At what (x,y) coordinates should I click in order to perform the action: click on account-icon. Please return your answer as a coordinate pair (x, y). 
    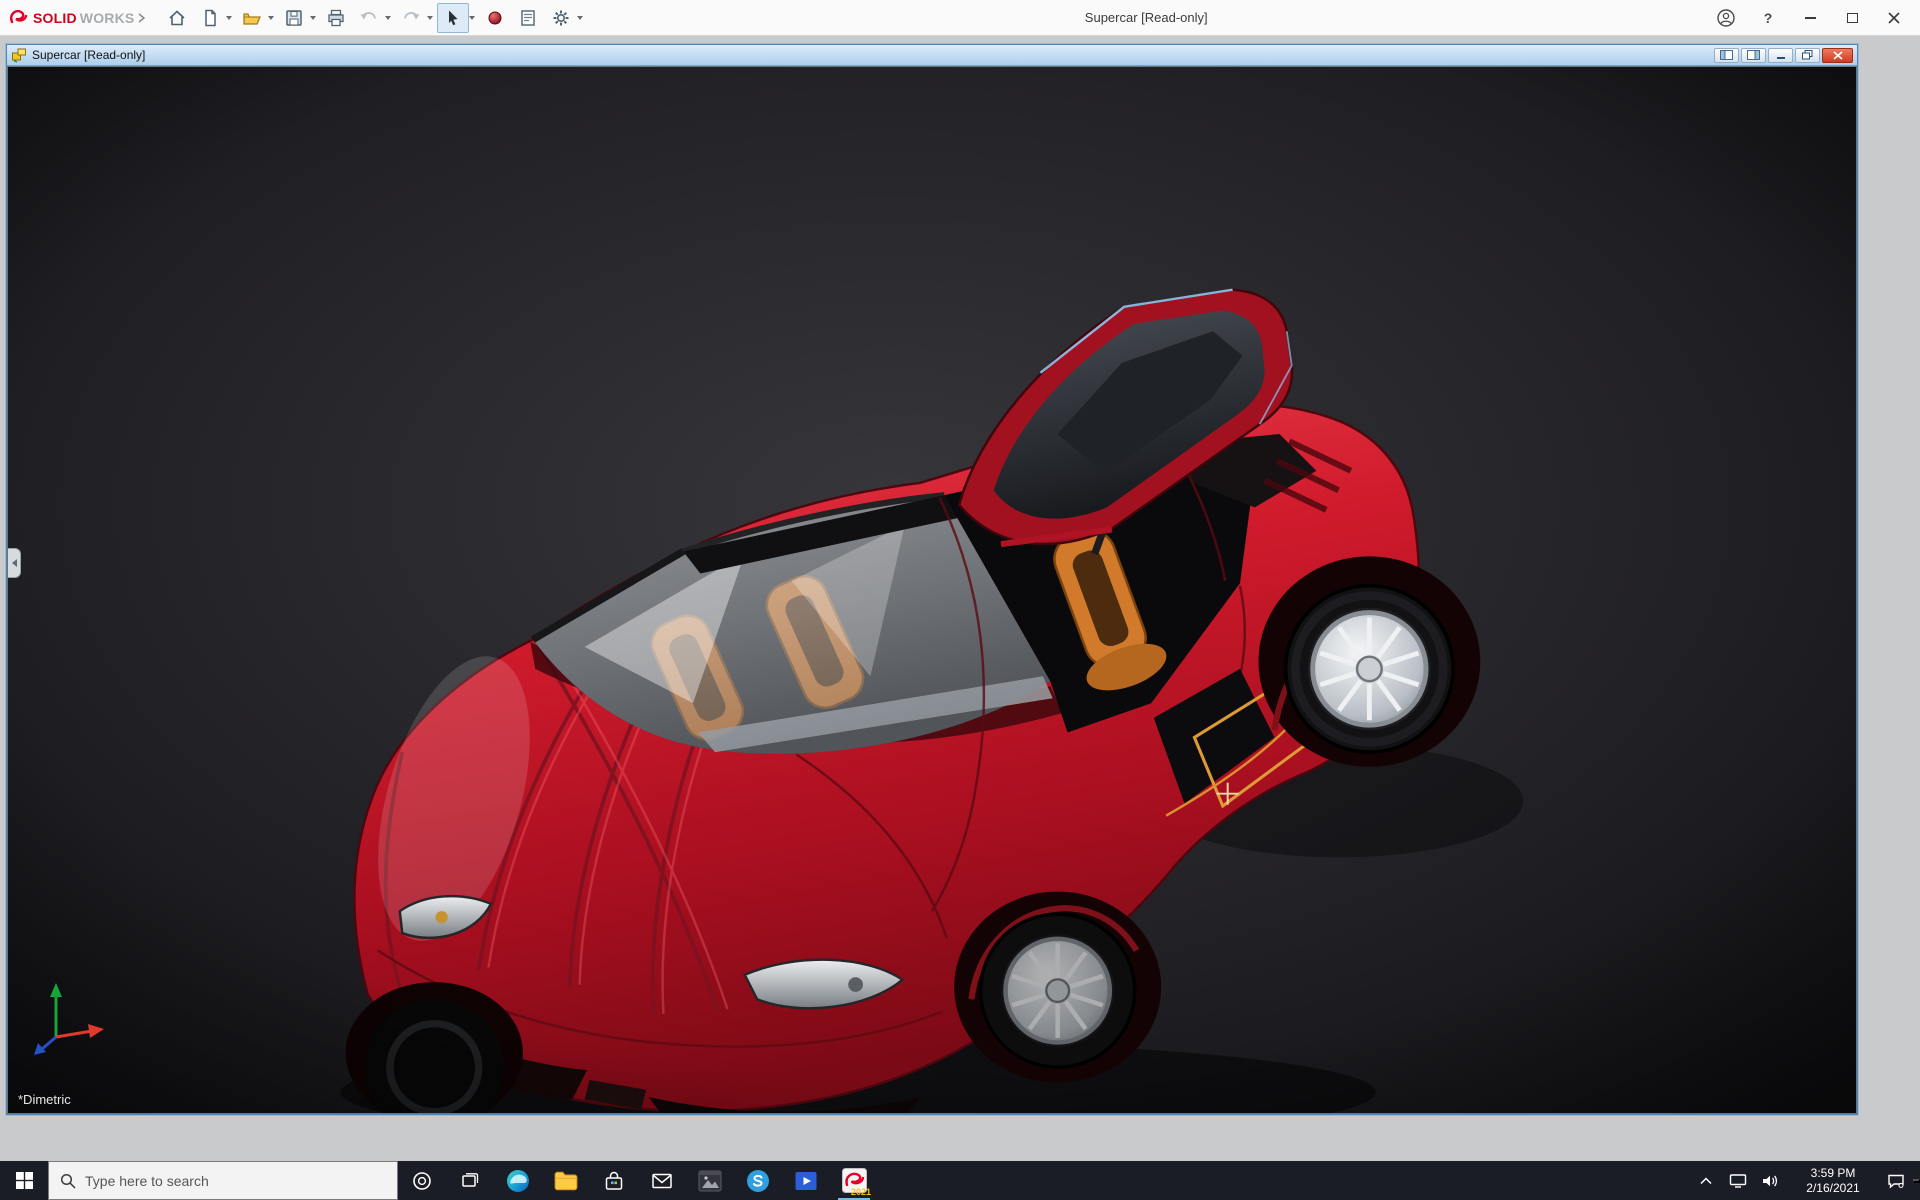
    Looking at the image, I should click on (1726, 17).